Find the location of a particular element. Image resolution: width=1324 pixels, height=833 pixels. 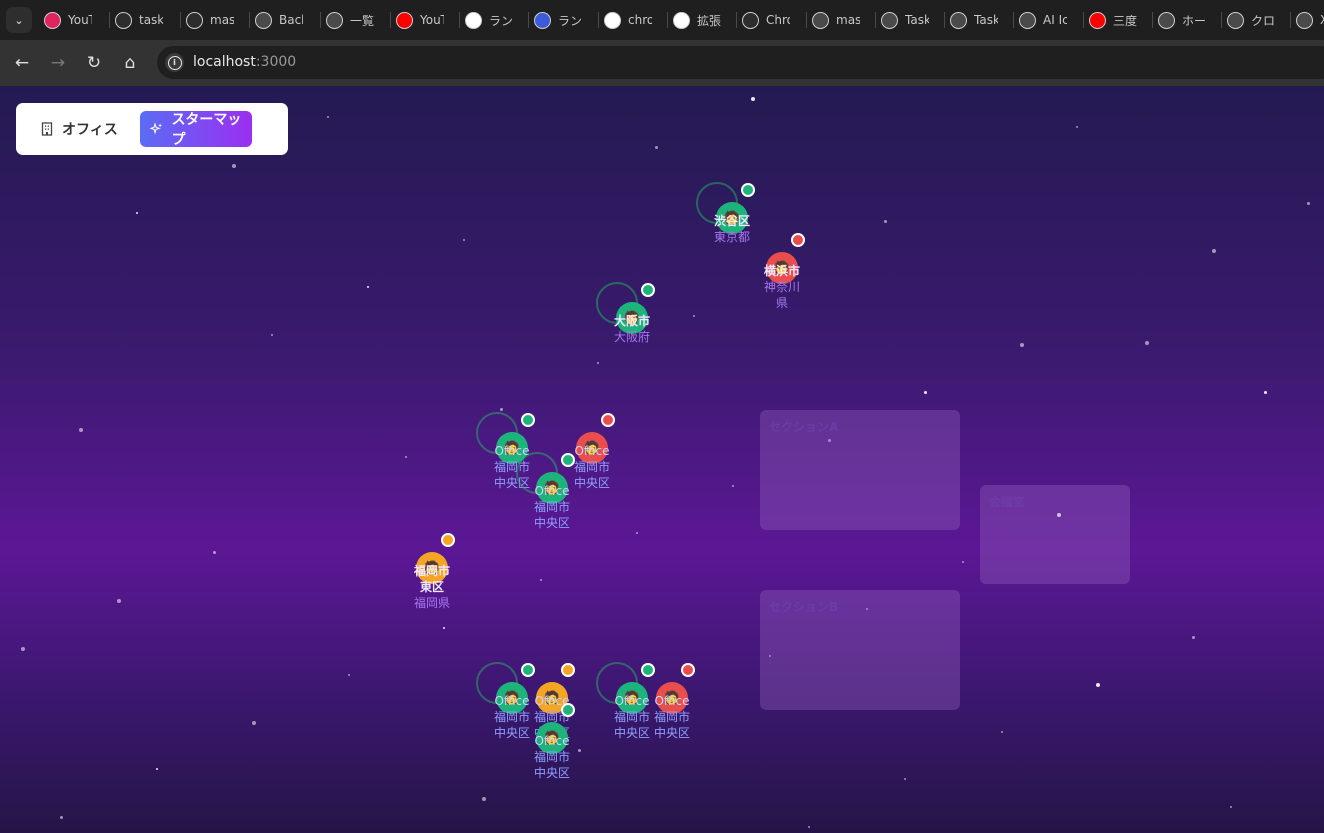

browser-tab: ホーム is located at coordinates (1182, 20).